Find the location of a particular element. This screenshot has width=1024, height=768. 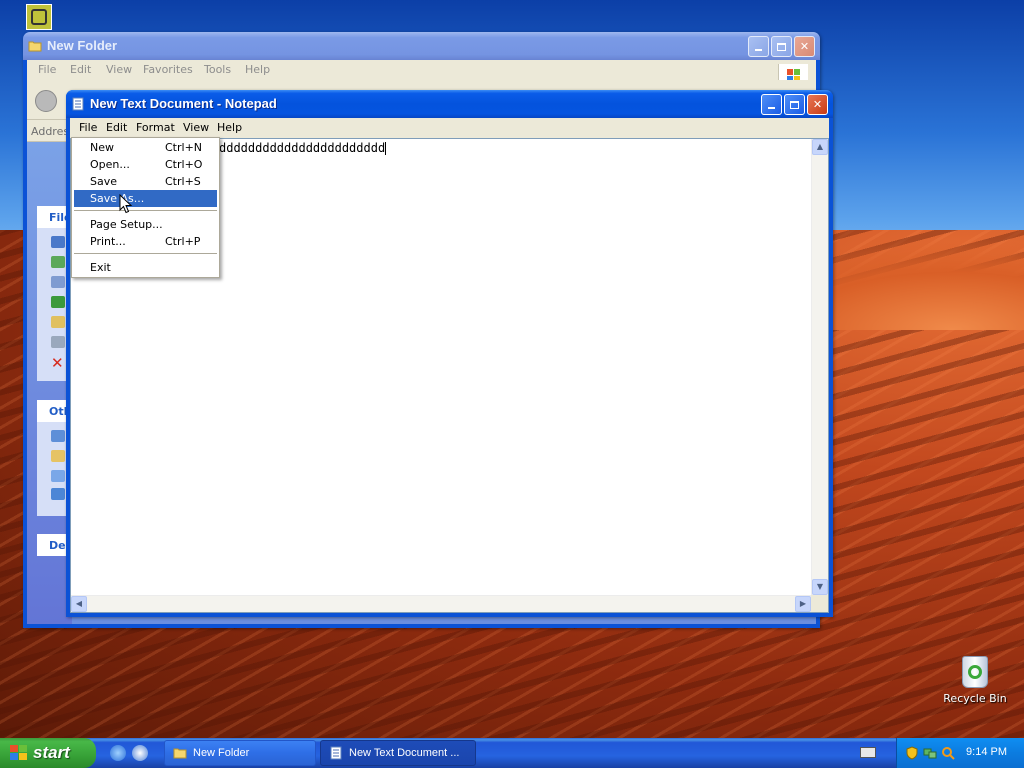

delete-icon: ✕ is located at coordinates (57, 363).